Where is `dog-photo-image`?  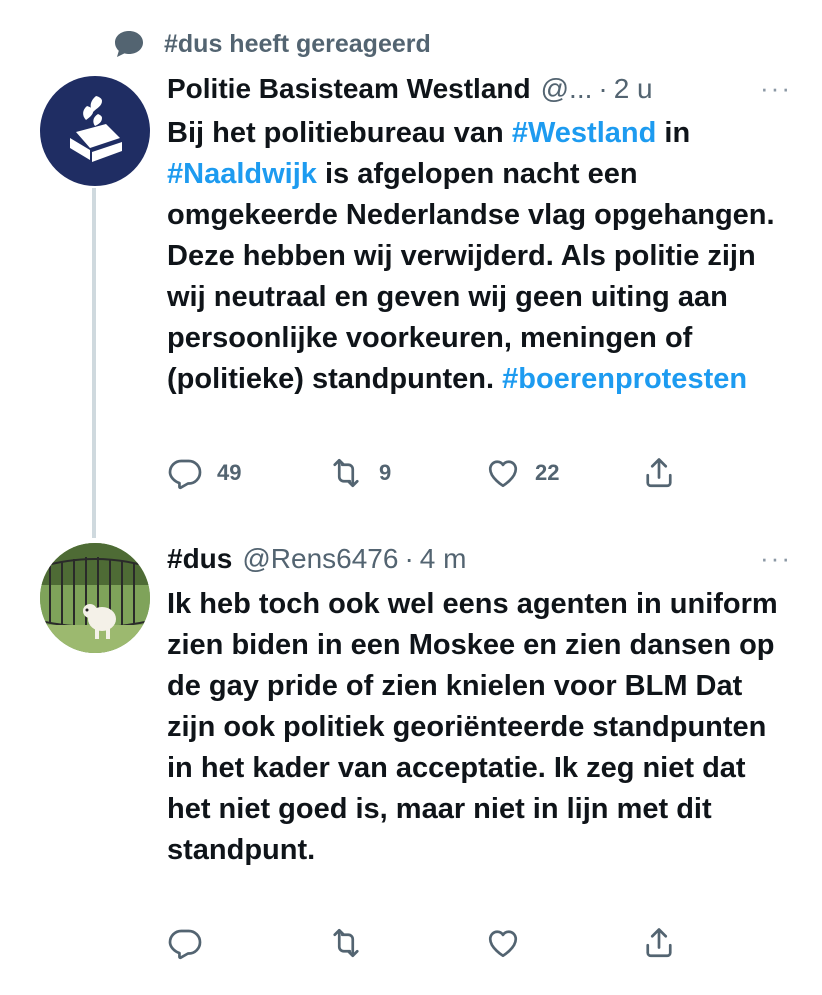 dog-photo-image is located at coordinates (95, 598).